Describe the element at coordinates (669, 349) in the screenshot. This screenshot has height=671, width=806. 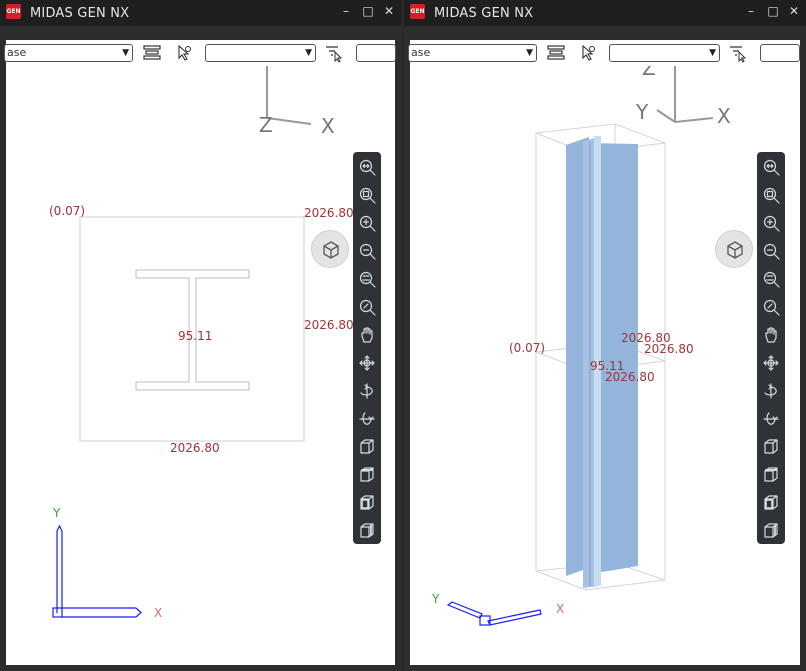
I see `dimension-label-b: 2026.80` at that location.